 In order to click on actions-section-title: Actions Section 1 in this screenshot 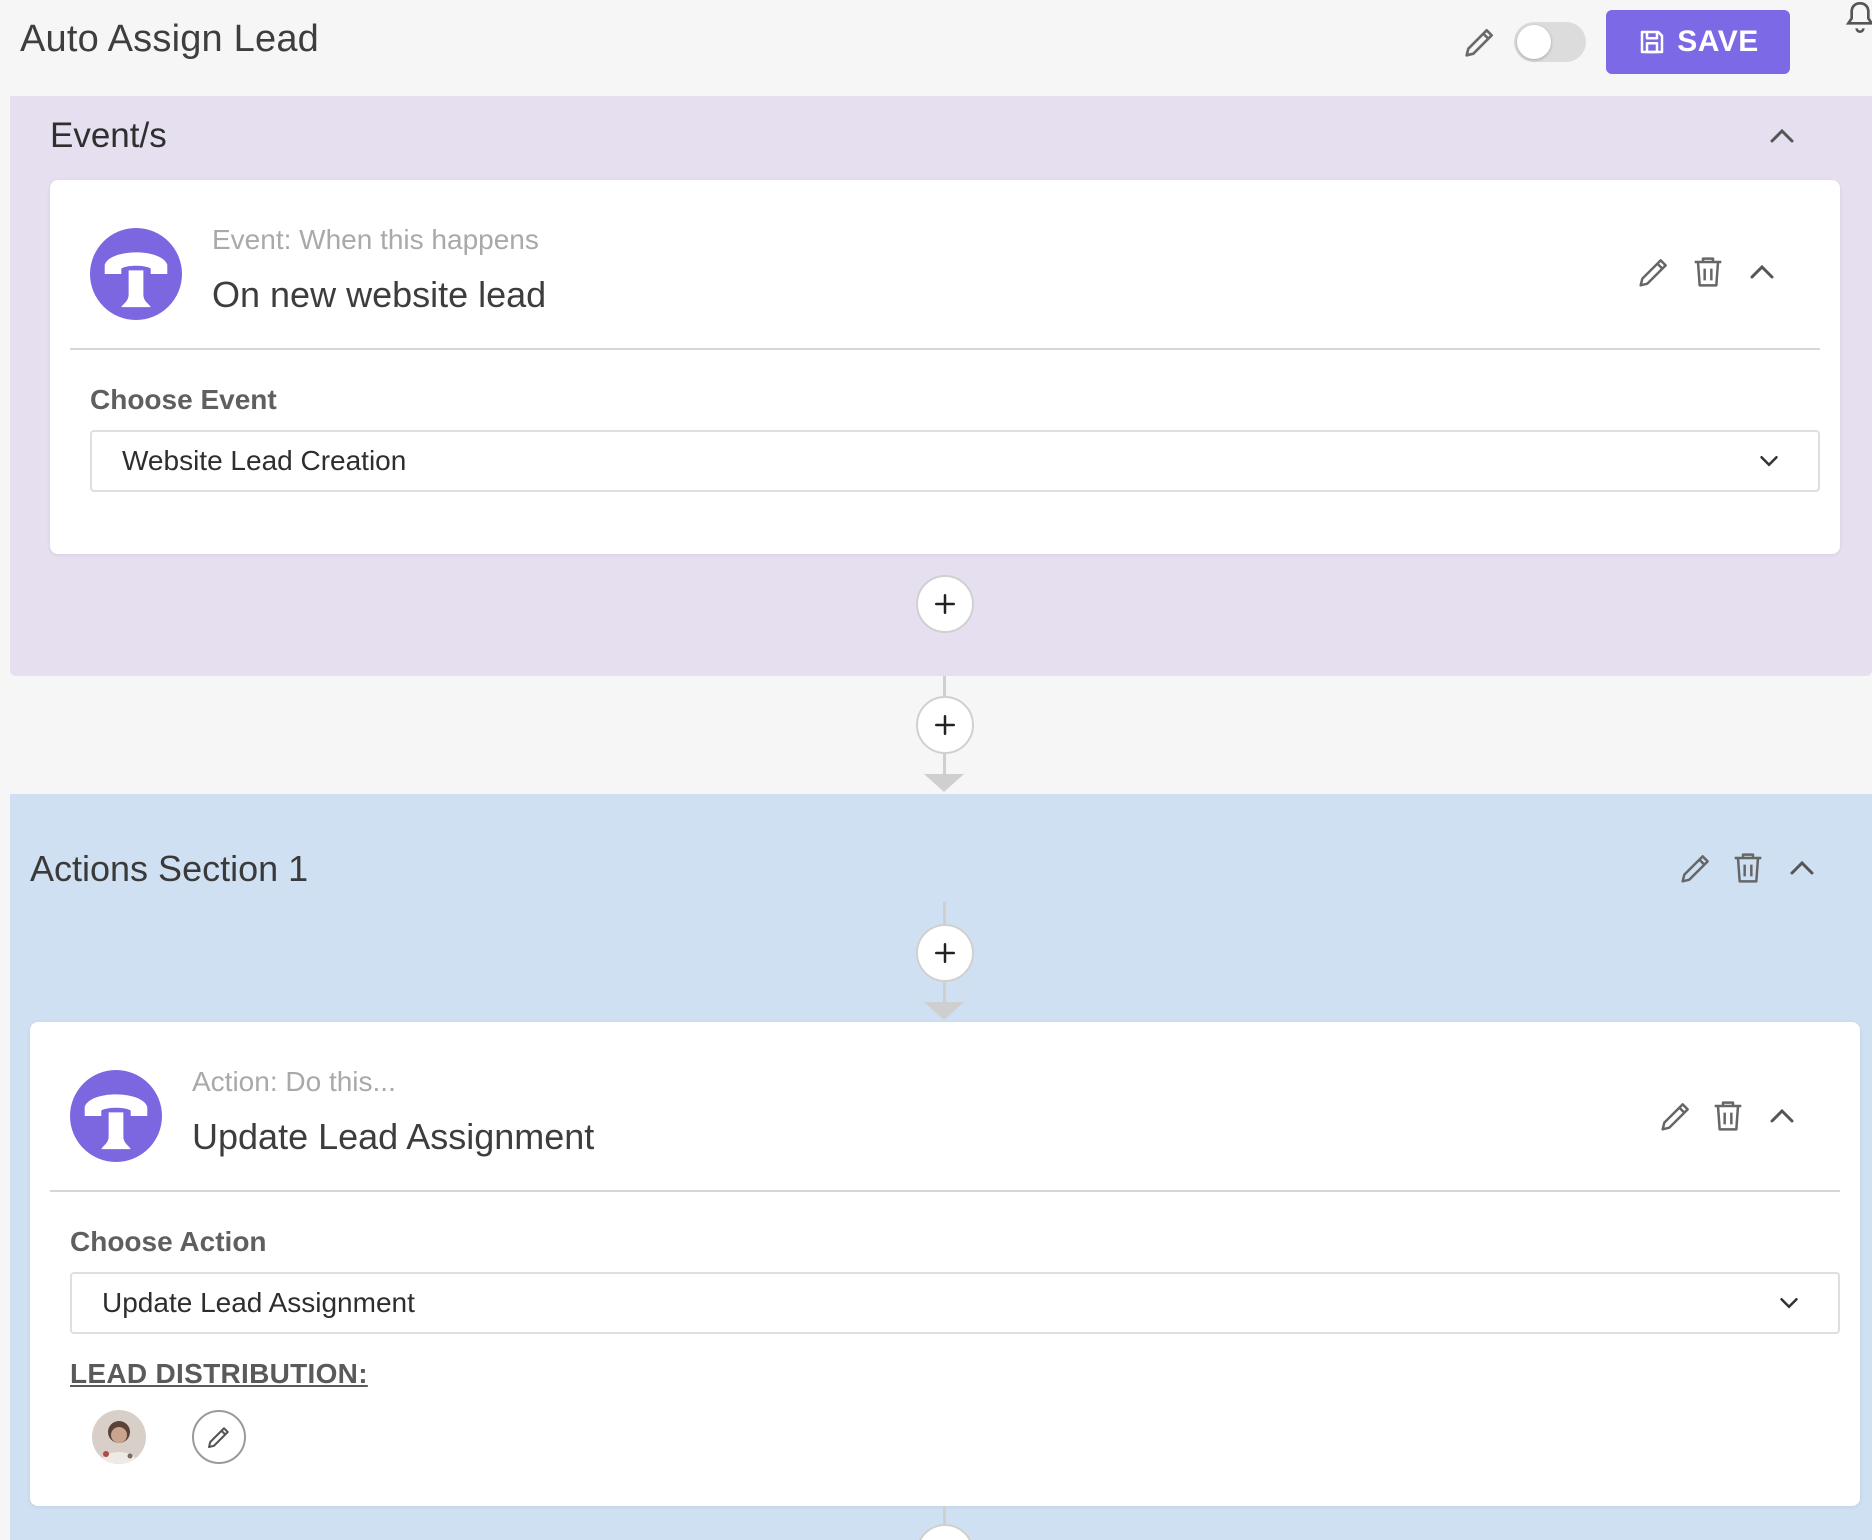, I will do `click(169, 868)`.